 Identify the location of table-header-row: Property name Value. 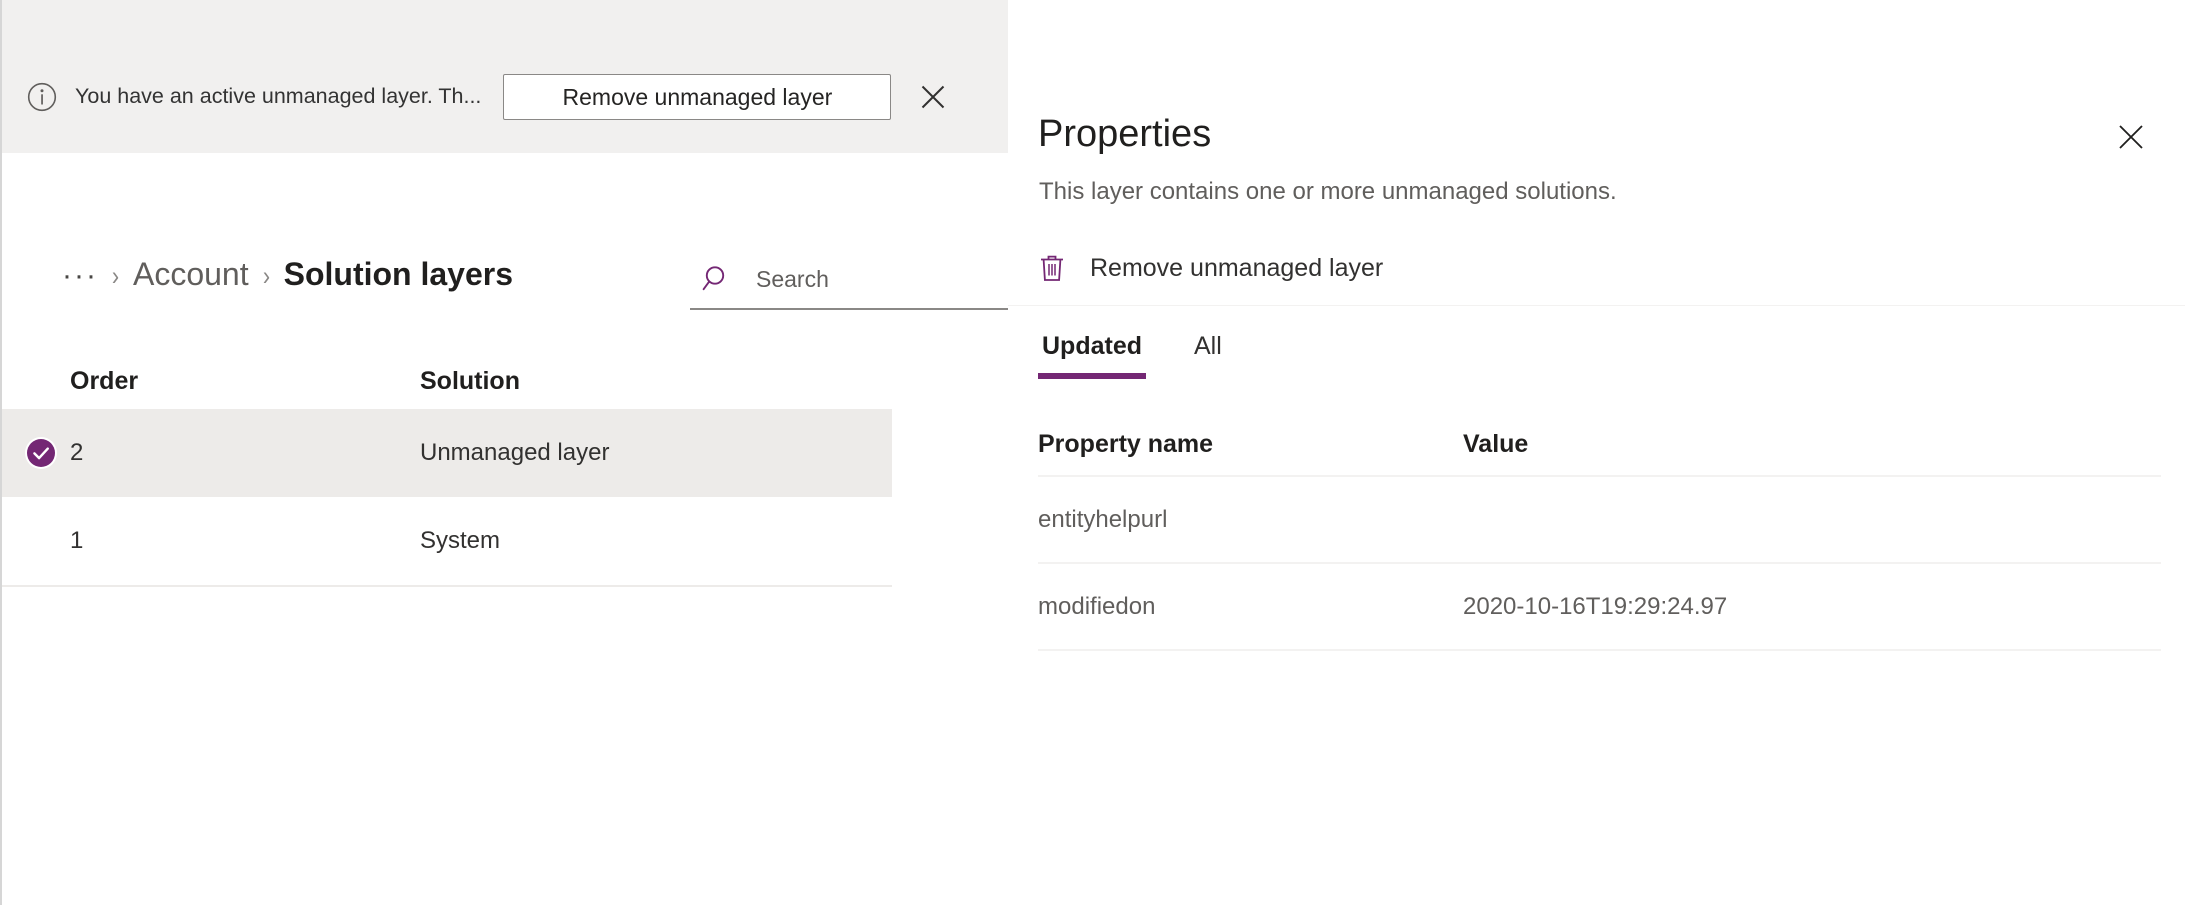
(1599, 445).